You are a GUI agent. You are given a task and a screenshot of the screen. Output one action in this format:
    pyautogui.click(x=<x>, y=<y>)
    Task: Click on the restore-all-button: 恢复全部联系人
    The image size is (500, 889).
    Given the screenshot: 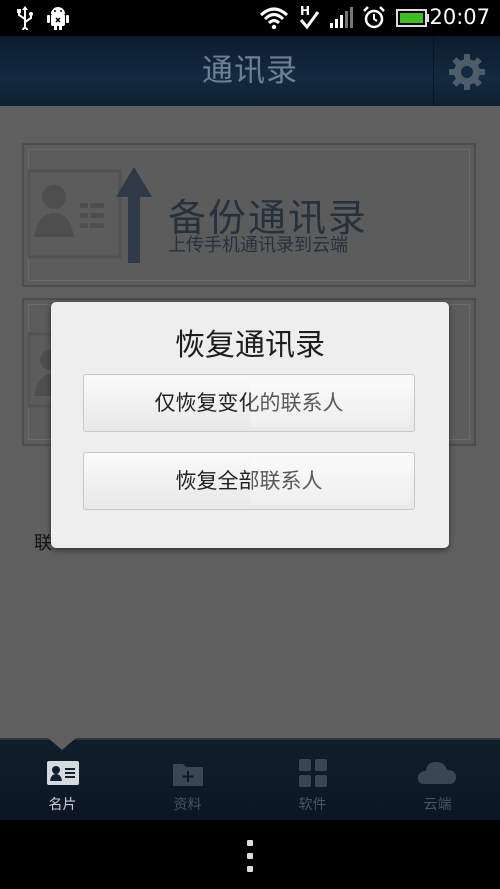 What is the action you would take?
    pyautogui.click(x=249, y=481)
    